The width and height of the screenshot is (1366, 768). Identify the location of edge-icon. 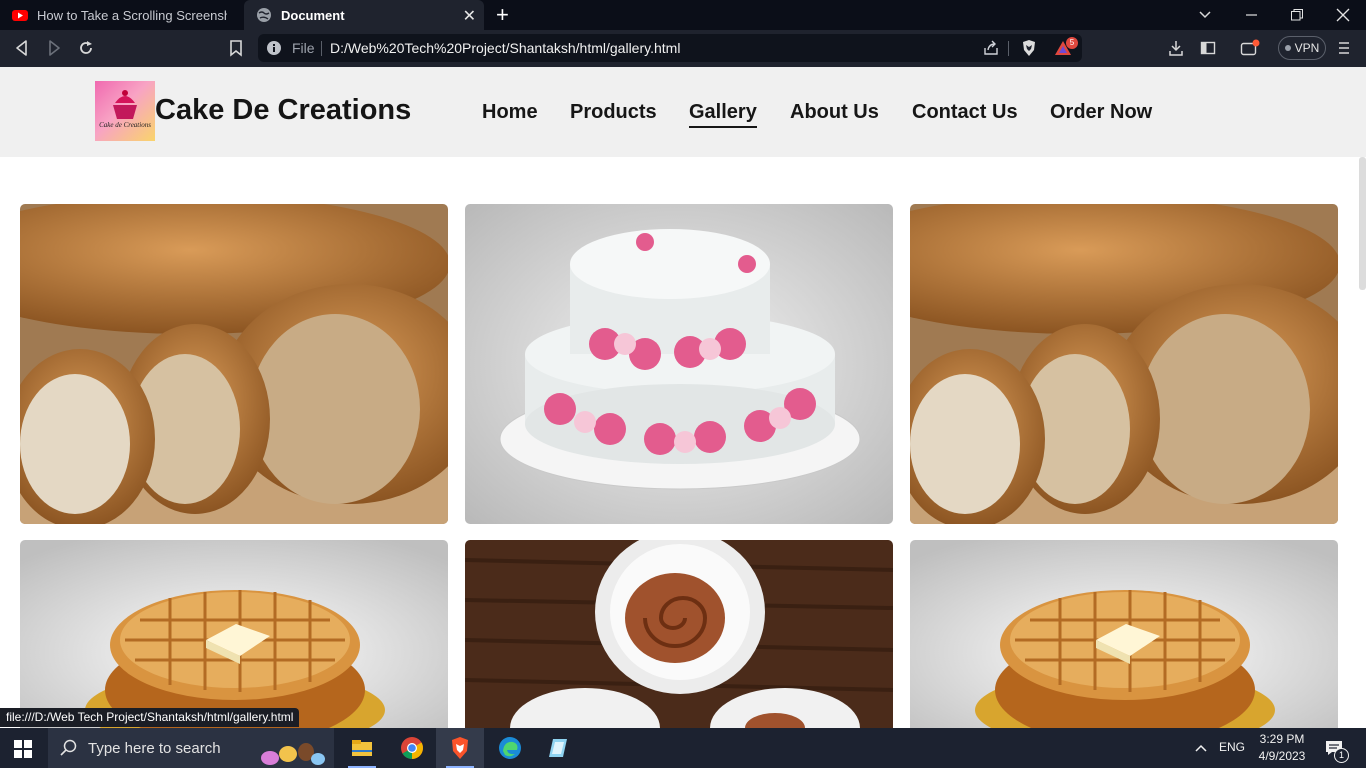
(510, 748).